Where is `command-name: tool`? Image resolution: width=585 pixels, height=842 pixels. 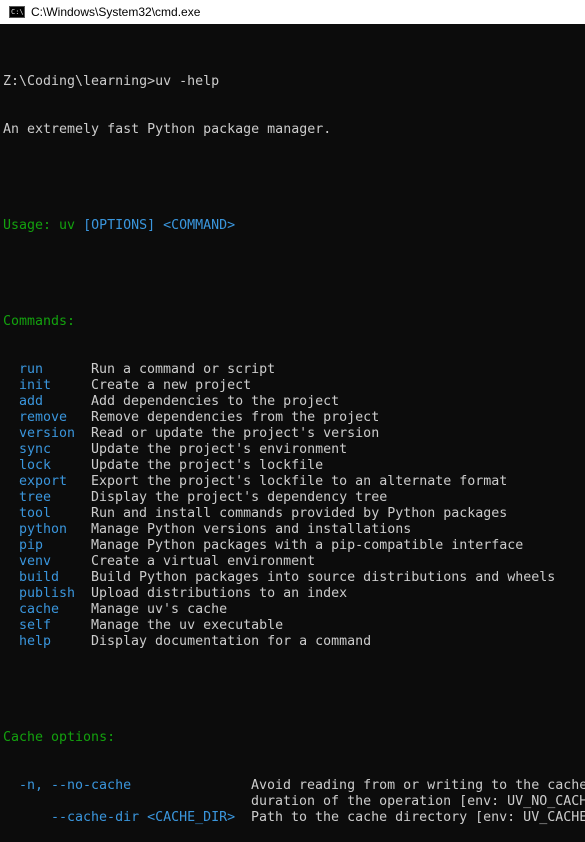
command-name: tool is located at coordinates (35, 513).